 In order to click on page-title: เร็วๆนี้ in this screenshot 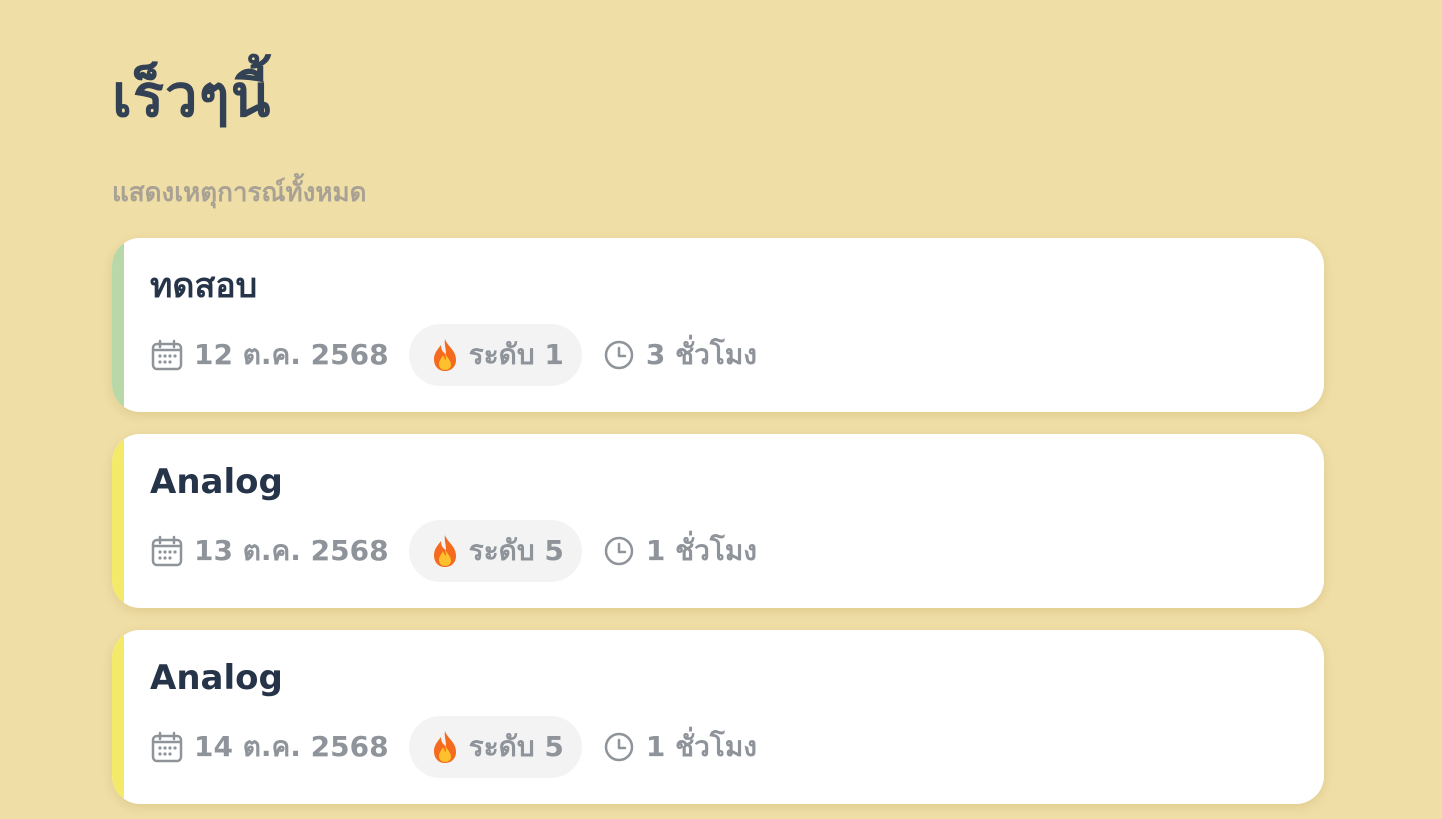, I will do `click(192, 96)`.